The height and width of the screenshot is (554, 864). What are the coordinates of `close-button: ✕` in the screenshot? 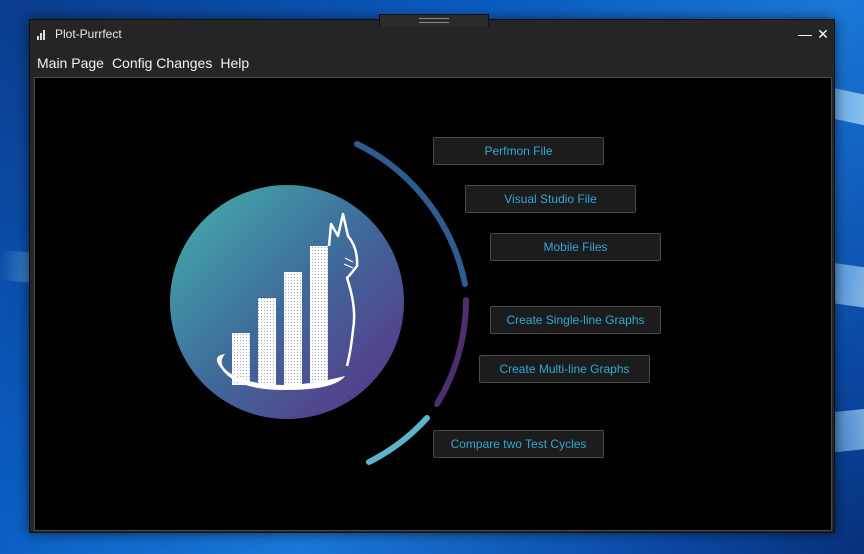 It's located at (823, 34).